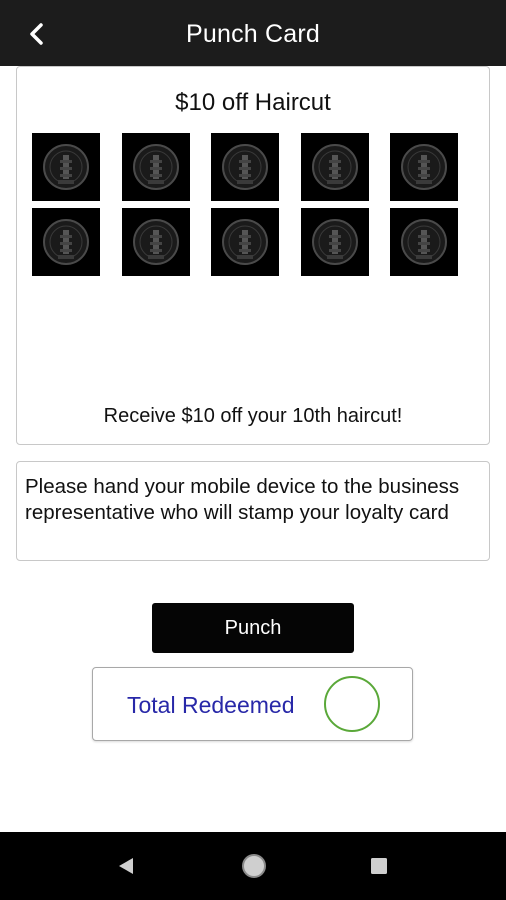  I want to click on circle-home-icon, so click(254, 866).